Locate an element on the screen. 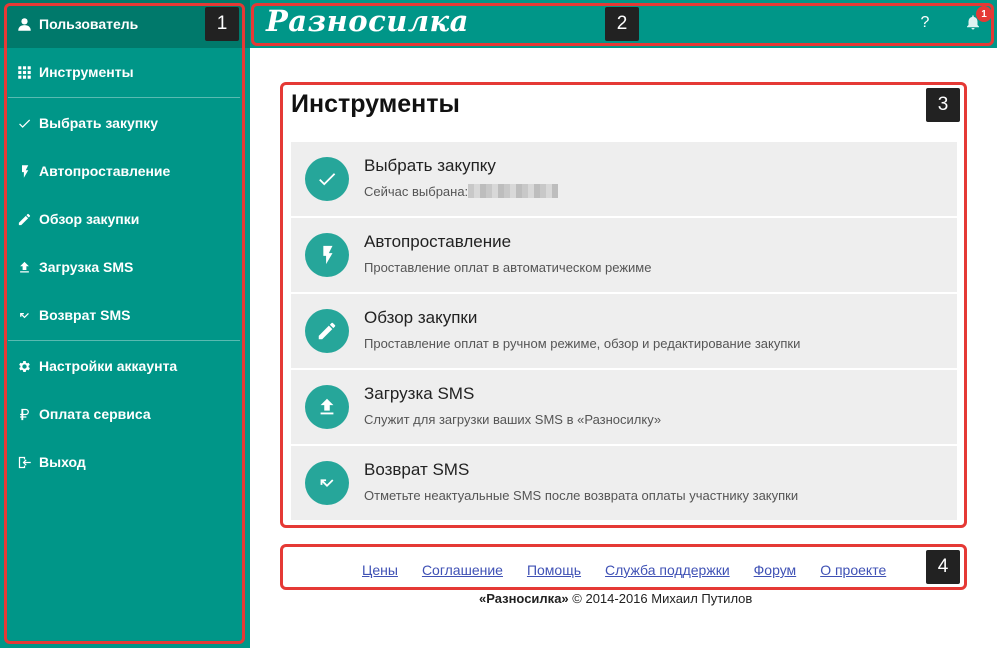 This screenshot has width=997, height=648. annotation-label: 4 is located at coordinates (943, 567).